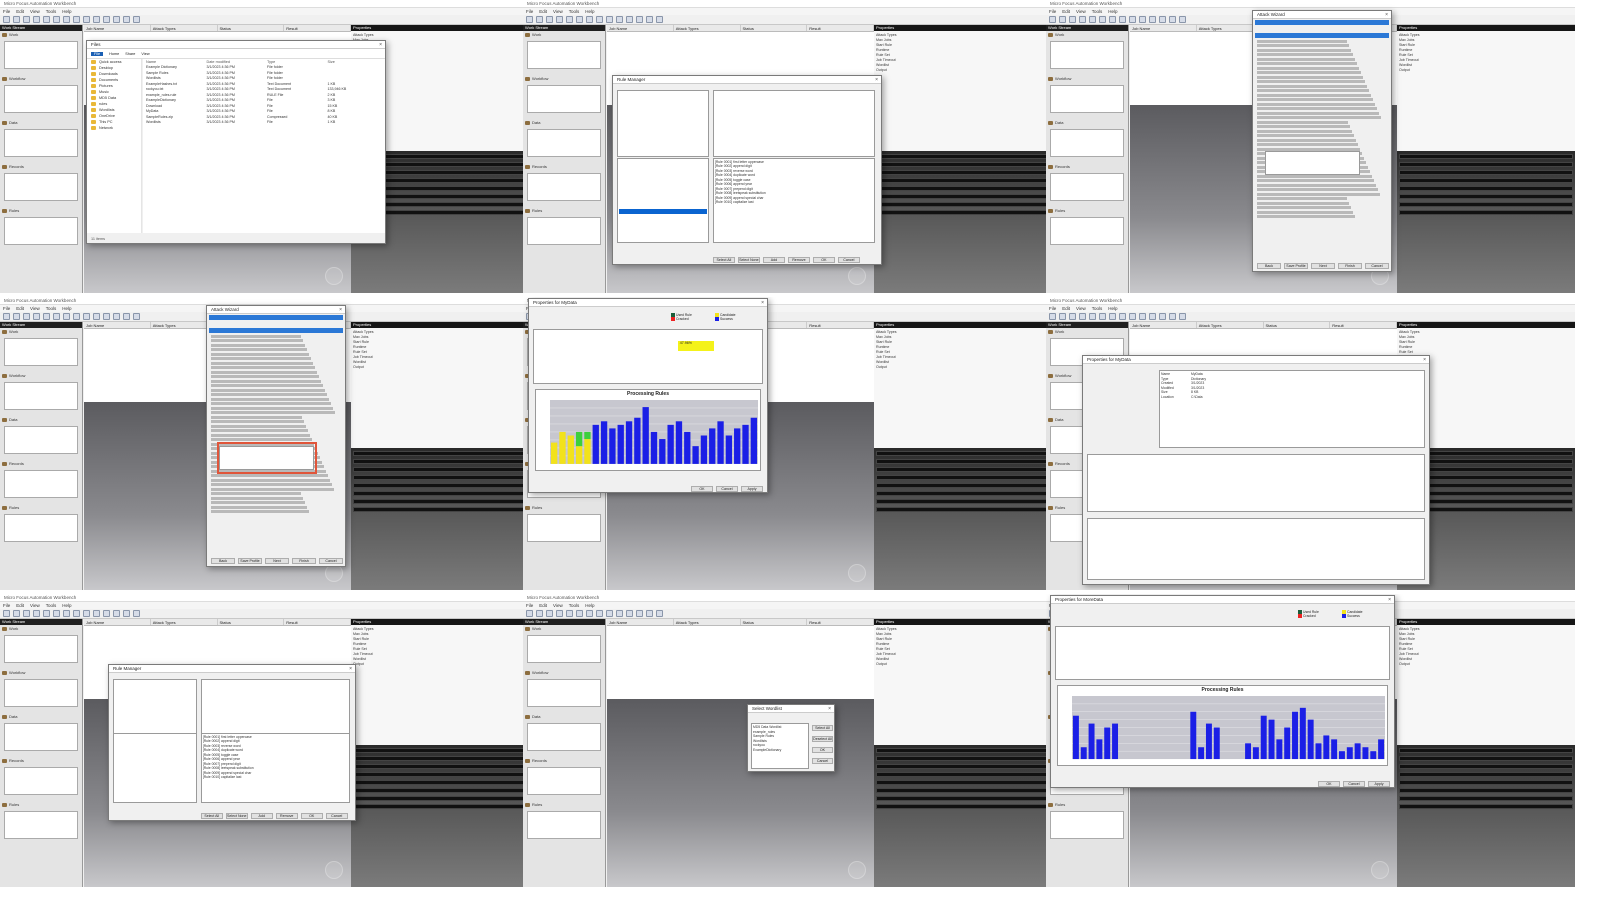 The height and width of the screenshot is (899, 1600). I want to click on column-header: Status, so click(774, 28).